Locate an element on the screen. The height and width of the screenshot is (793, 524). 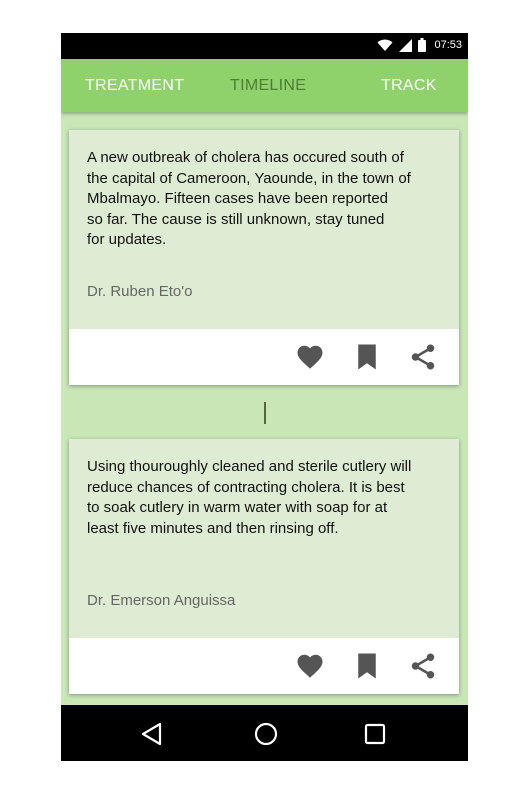
tab-treatment: TREATMENT is located at coordinates (134, 85).